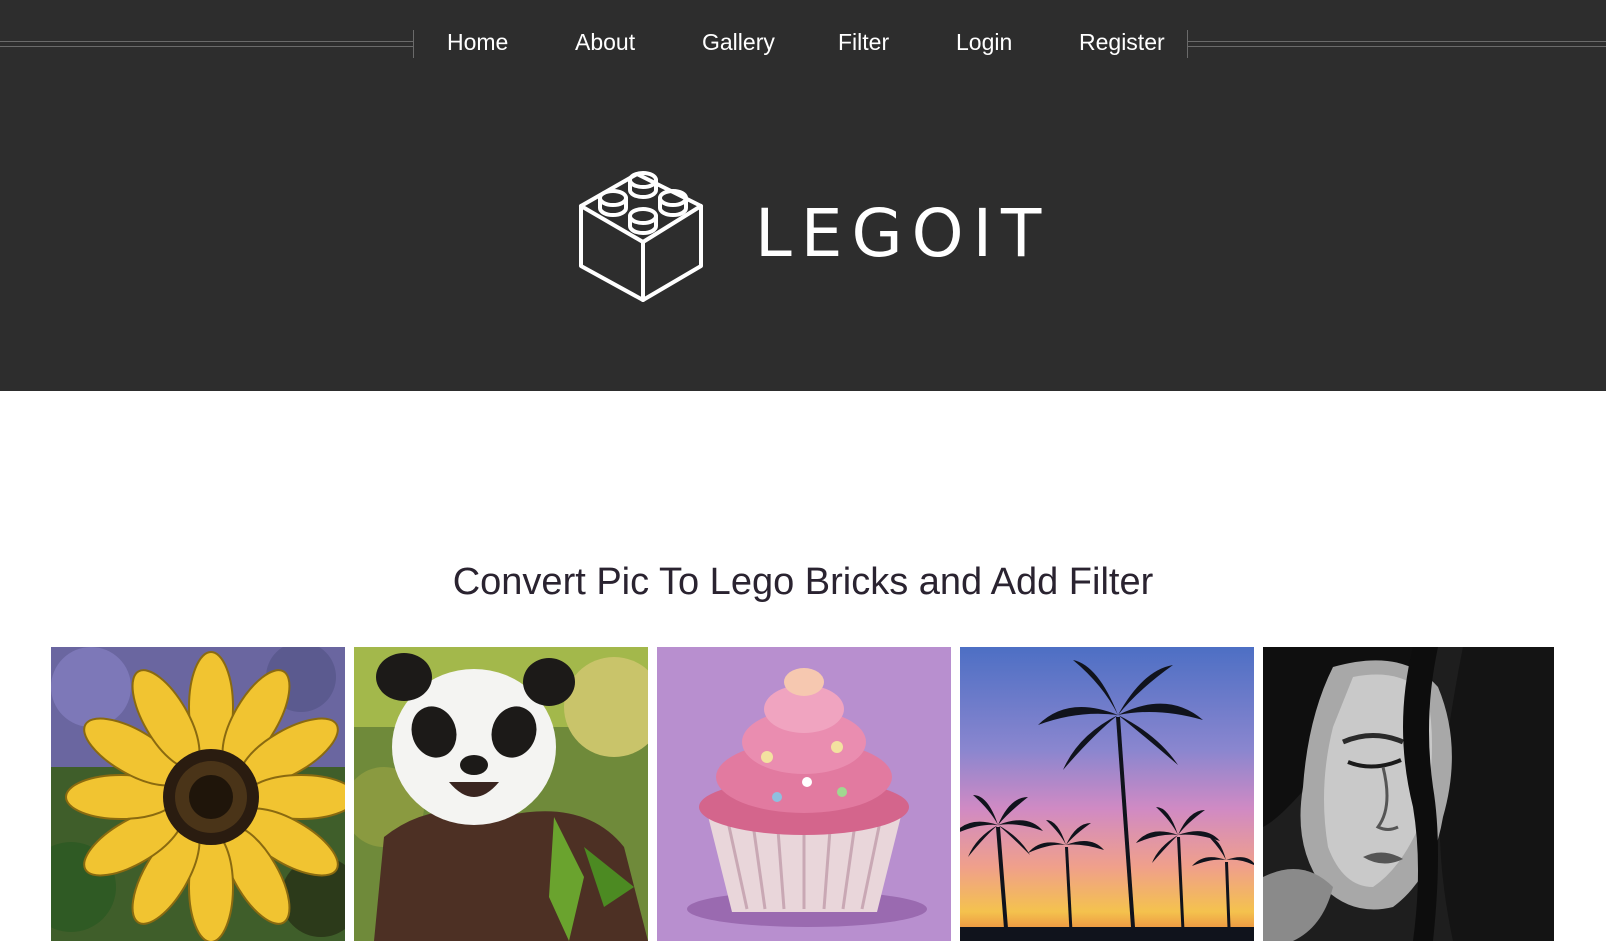 Image resolution: width=1606 pixels, height=947 pixels. What do you see at coordinates (984, 42) in the screenshot?
I see `nav-login: Login` at bounding box center [984, 42].